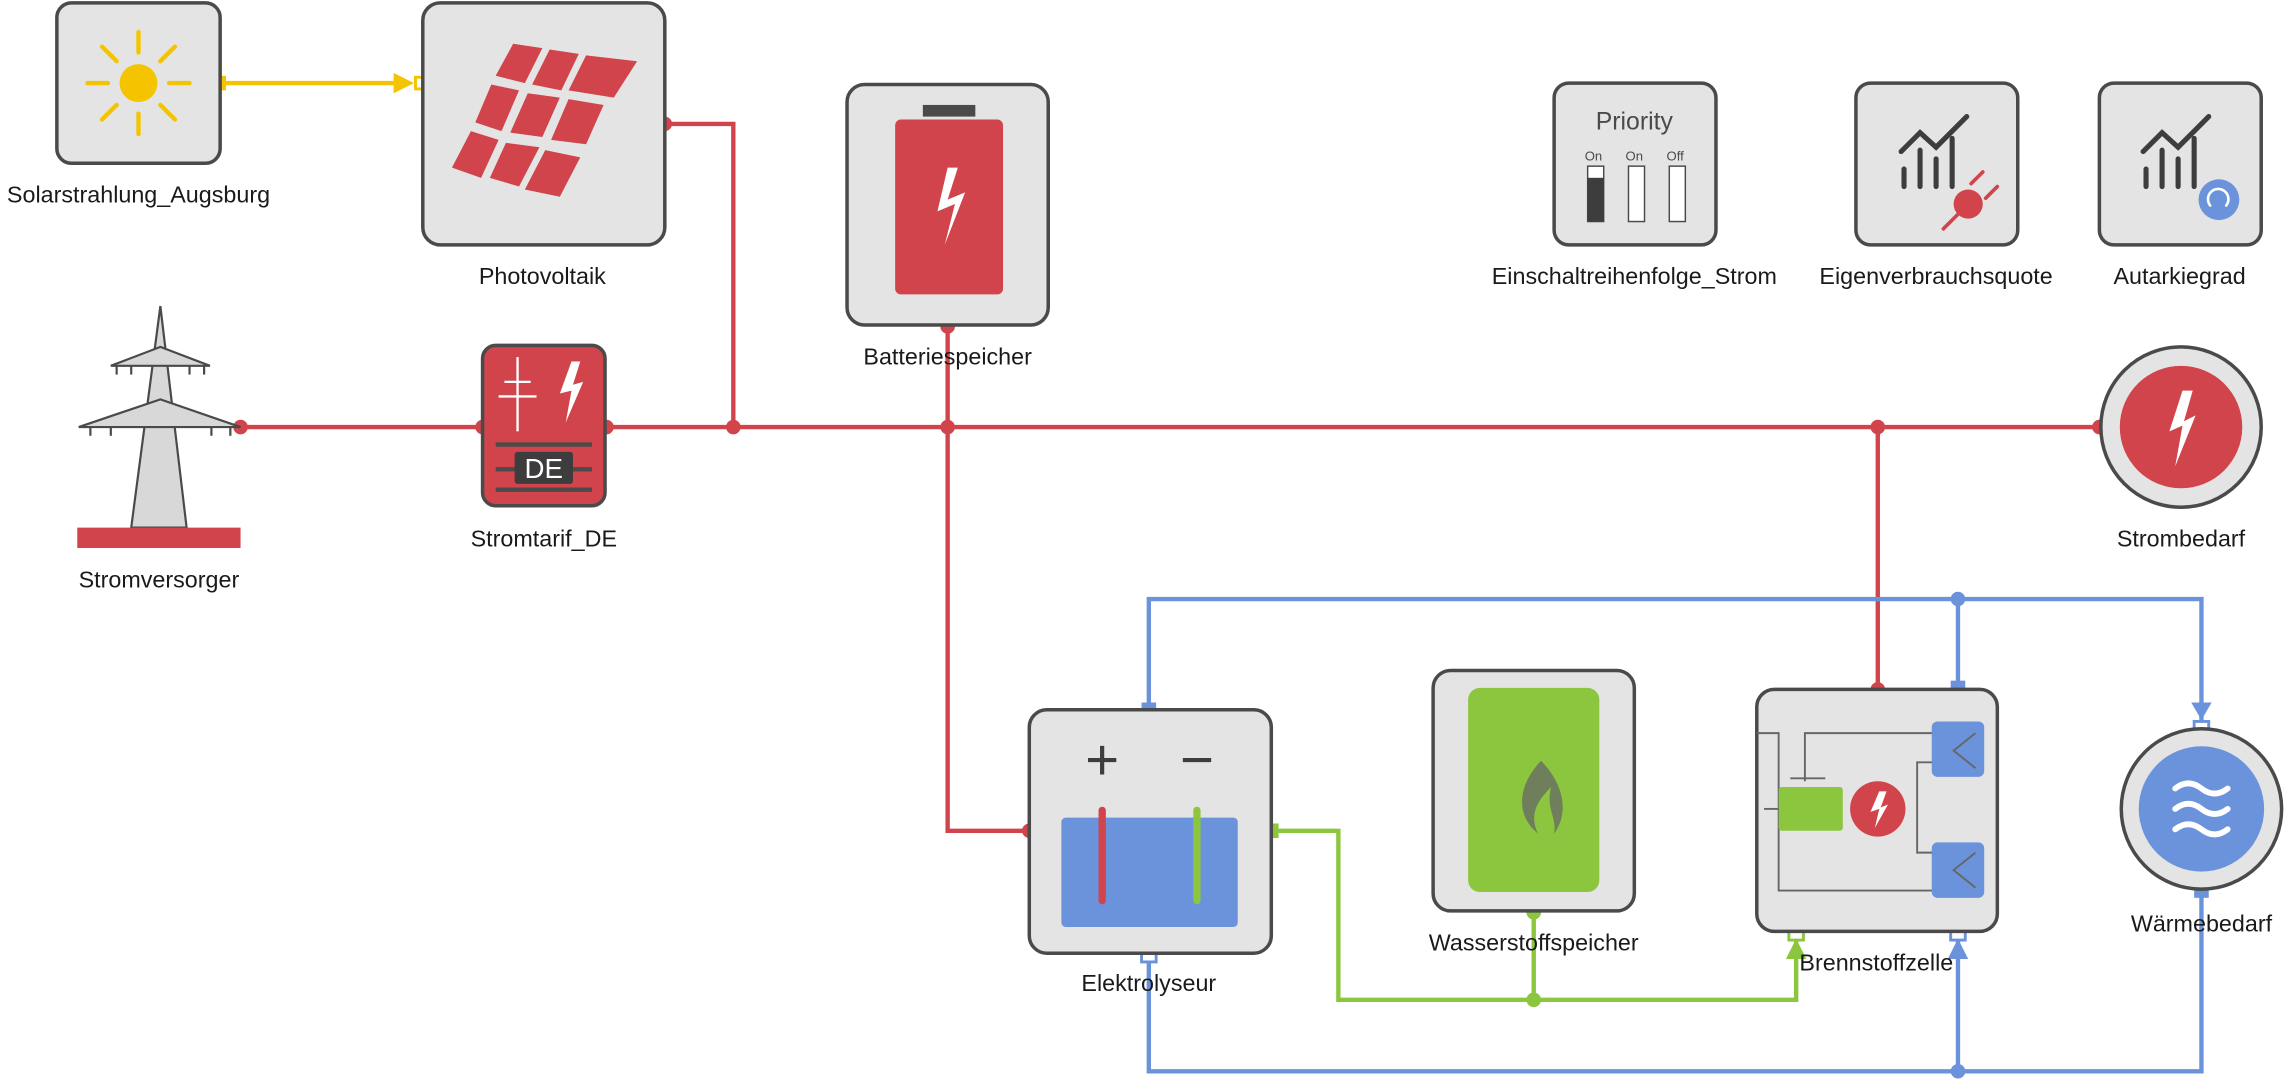 Image resolution: width=2286 pixels, height=1080 pixels. What do you see at coordinates (1635, 122) in the screenshot?
I see `priority-title: Priority` at bounding box center [1635, 122].